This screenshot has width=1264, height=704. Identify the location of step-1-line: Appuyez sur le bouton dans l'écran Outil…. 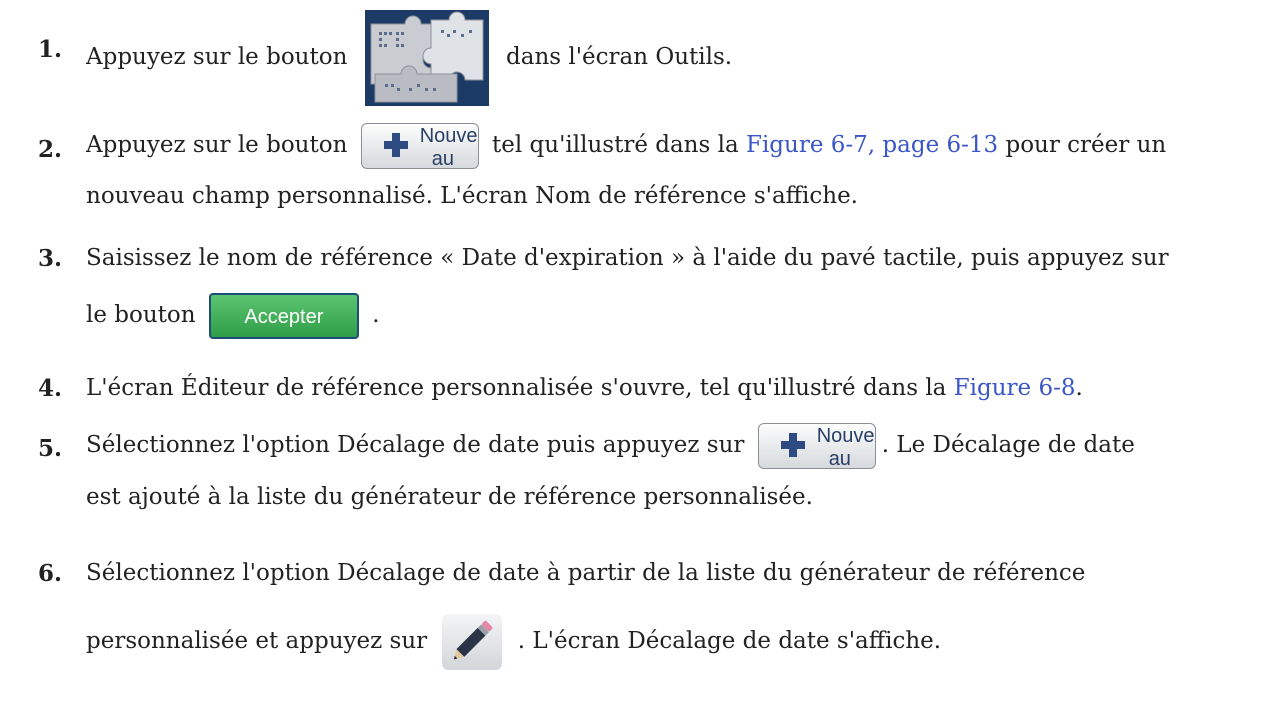
(409, 58).